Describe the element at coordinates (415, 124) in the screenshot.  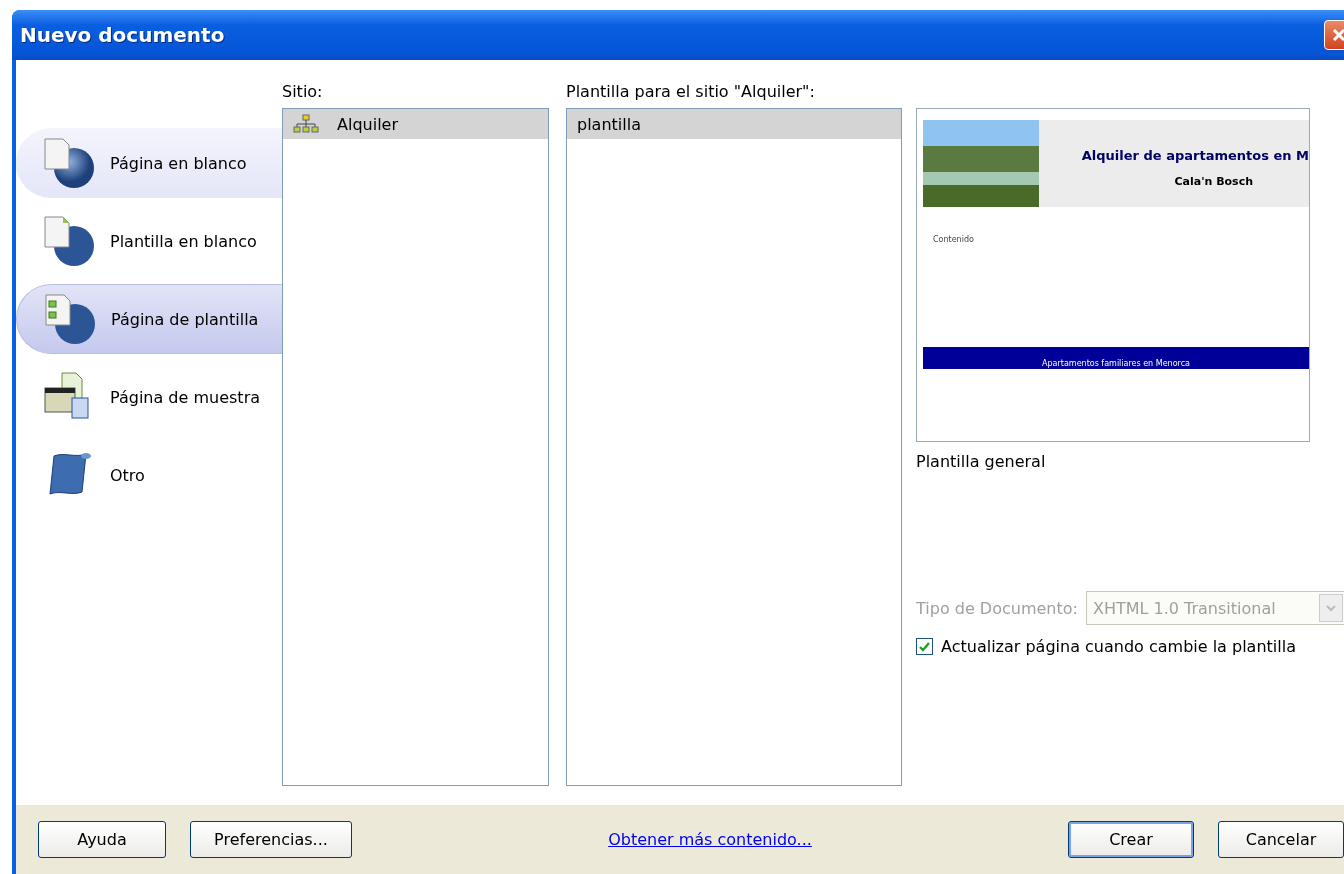
I see `list-item: Alquiler` at that location.